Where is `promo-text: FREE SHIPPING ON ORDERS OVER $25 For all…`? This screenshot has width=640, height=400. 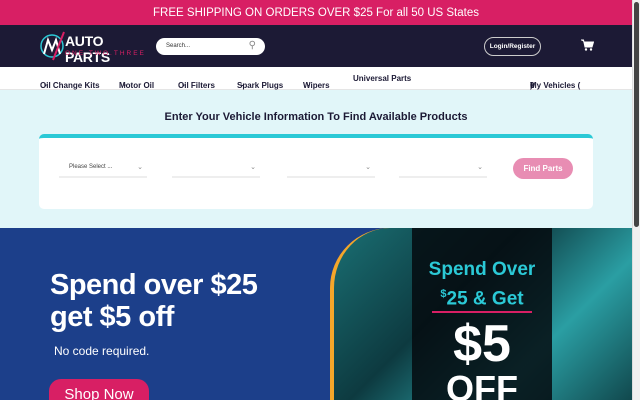 promo-text: FREE SHIPPING ON ORDERS OVER $25 For all… is located at coordinates (316, 13).